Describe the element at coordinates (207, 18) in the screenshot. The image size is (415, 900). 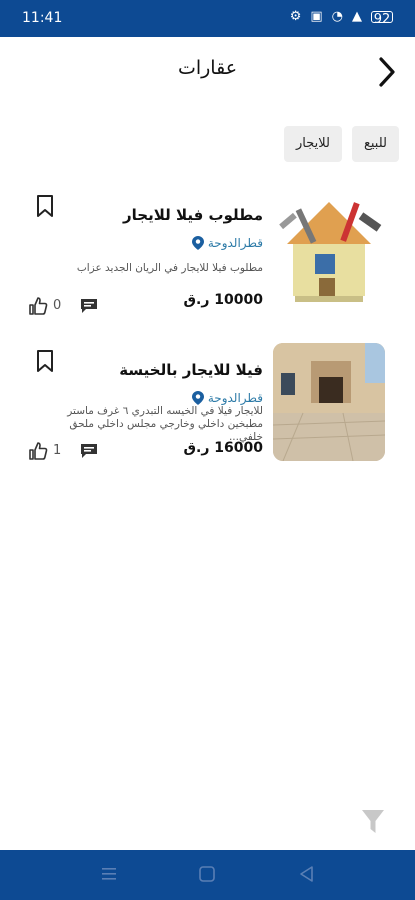
I see `status-bar: 11:41 ⚙ ▣ ◔ ▲ 92` at that location.